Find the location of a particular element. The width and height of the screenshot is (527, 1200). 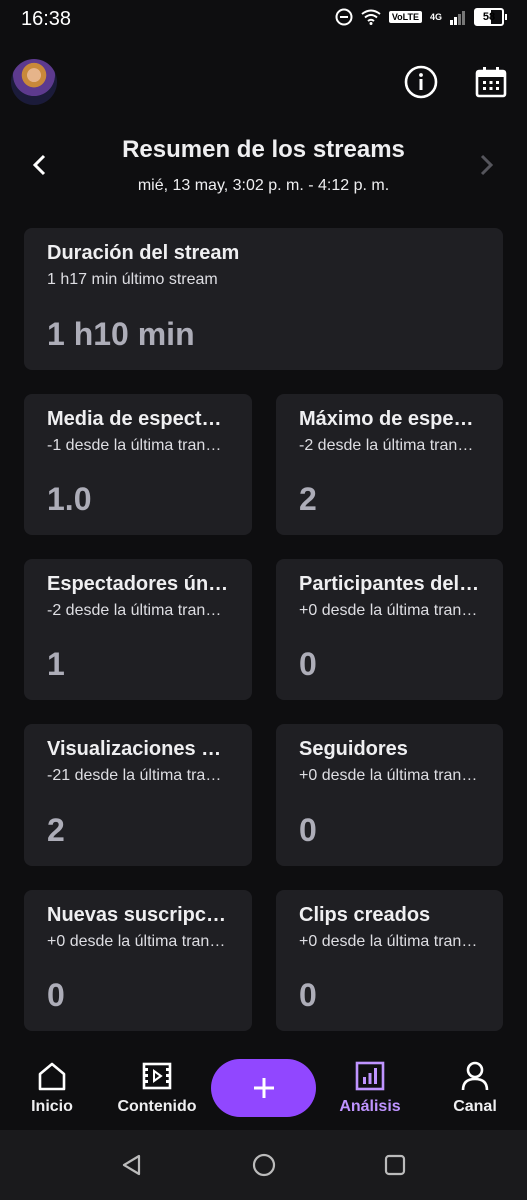

status-time: 16:38 is located at coordinates (46, 19).